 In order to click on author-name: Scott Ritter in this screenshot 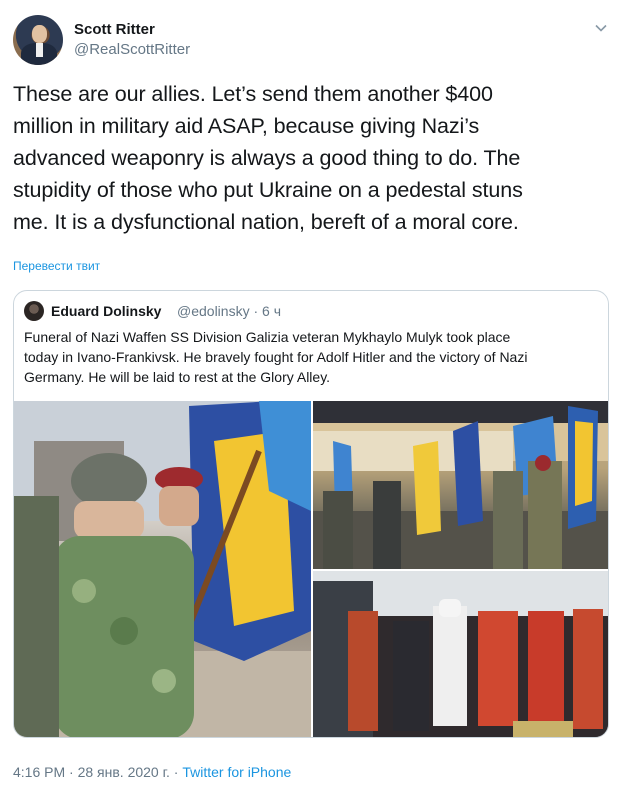, I will do `click(114, 29)`.